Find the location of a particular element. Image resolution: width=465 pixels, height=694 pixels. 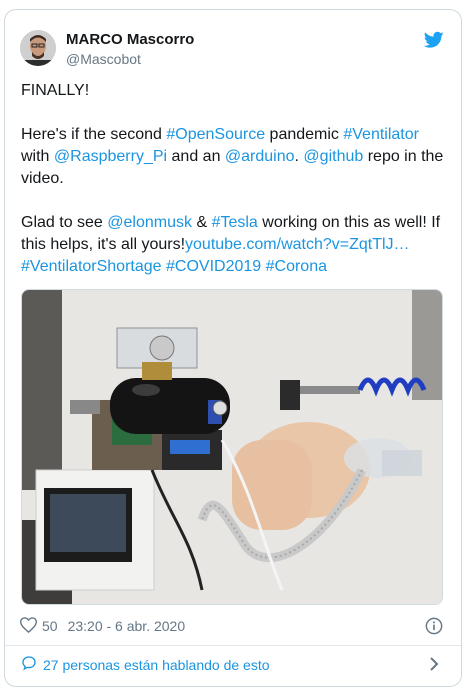

text-span: and an is located at coordinates (196, 156).